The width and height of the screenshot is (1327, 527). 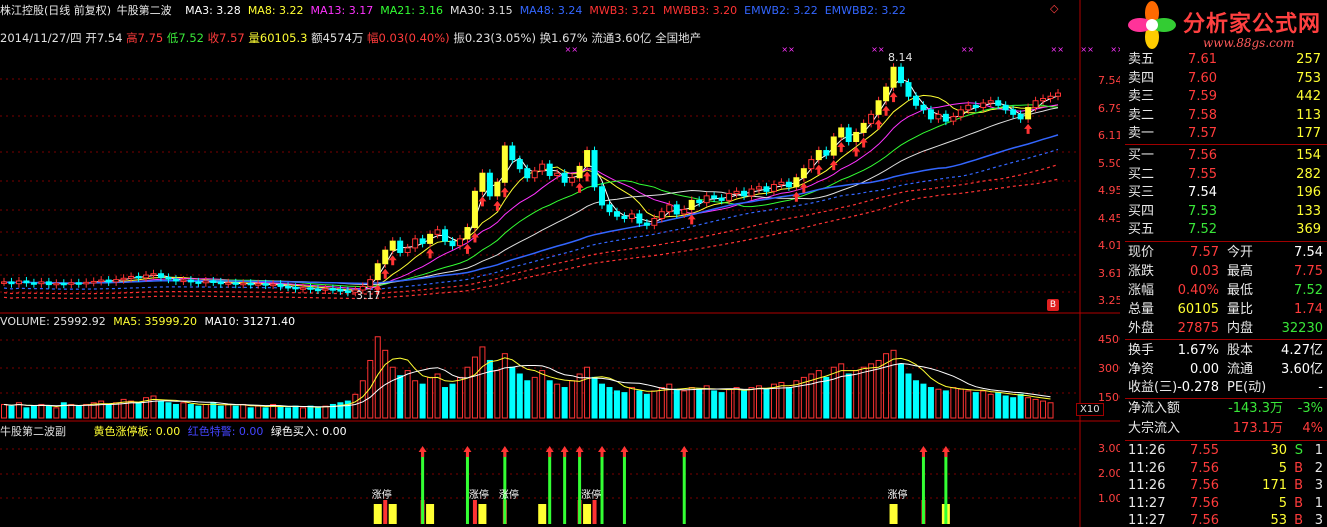 I want to click on tick-row: 11:26 7.56 5 B 2, so click(x=1226, y=468).